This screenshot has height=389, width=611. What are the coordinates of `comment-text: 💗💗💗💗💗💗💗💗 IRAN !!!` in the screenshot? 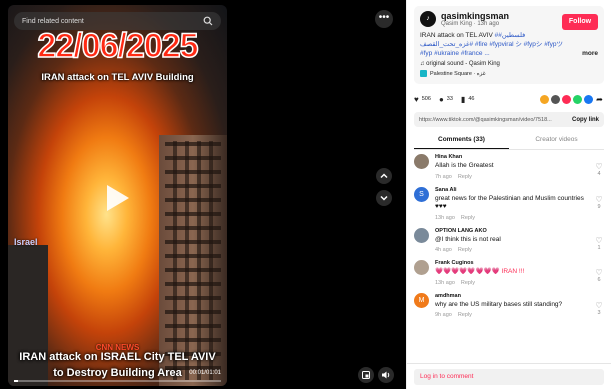 It's located at (480, 271).